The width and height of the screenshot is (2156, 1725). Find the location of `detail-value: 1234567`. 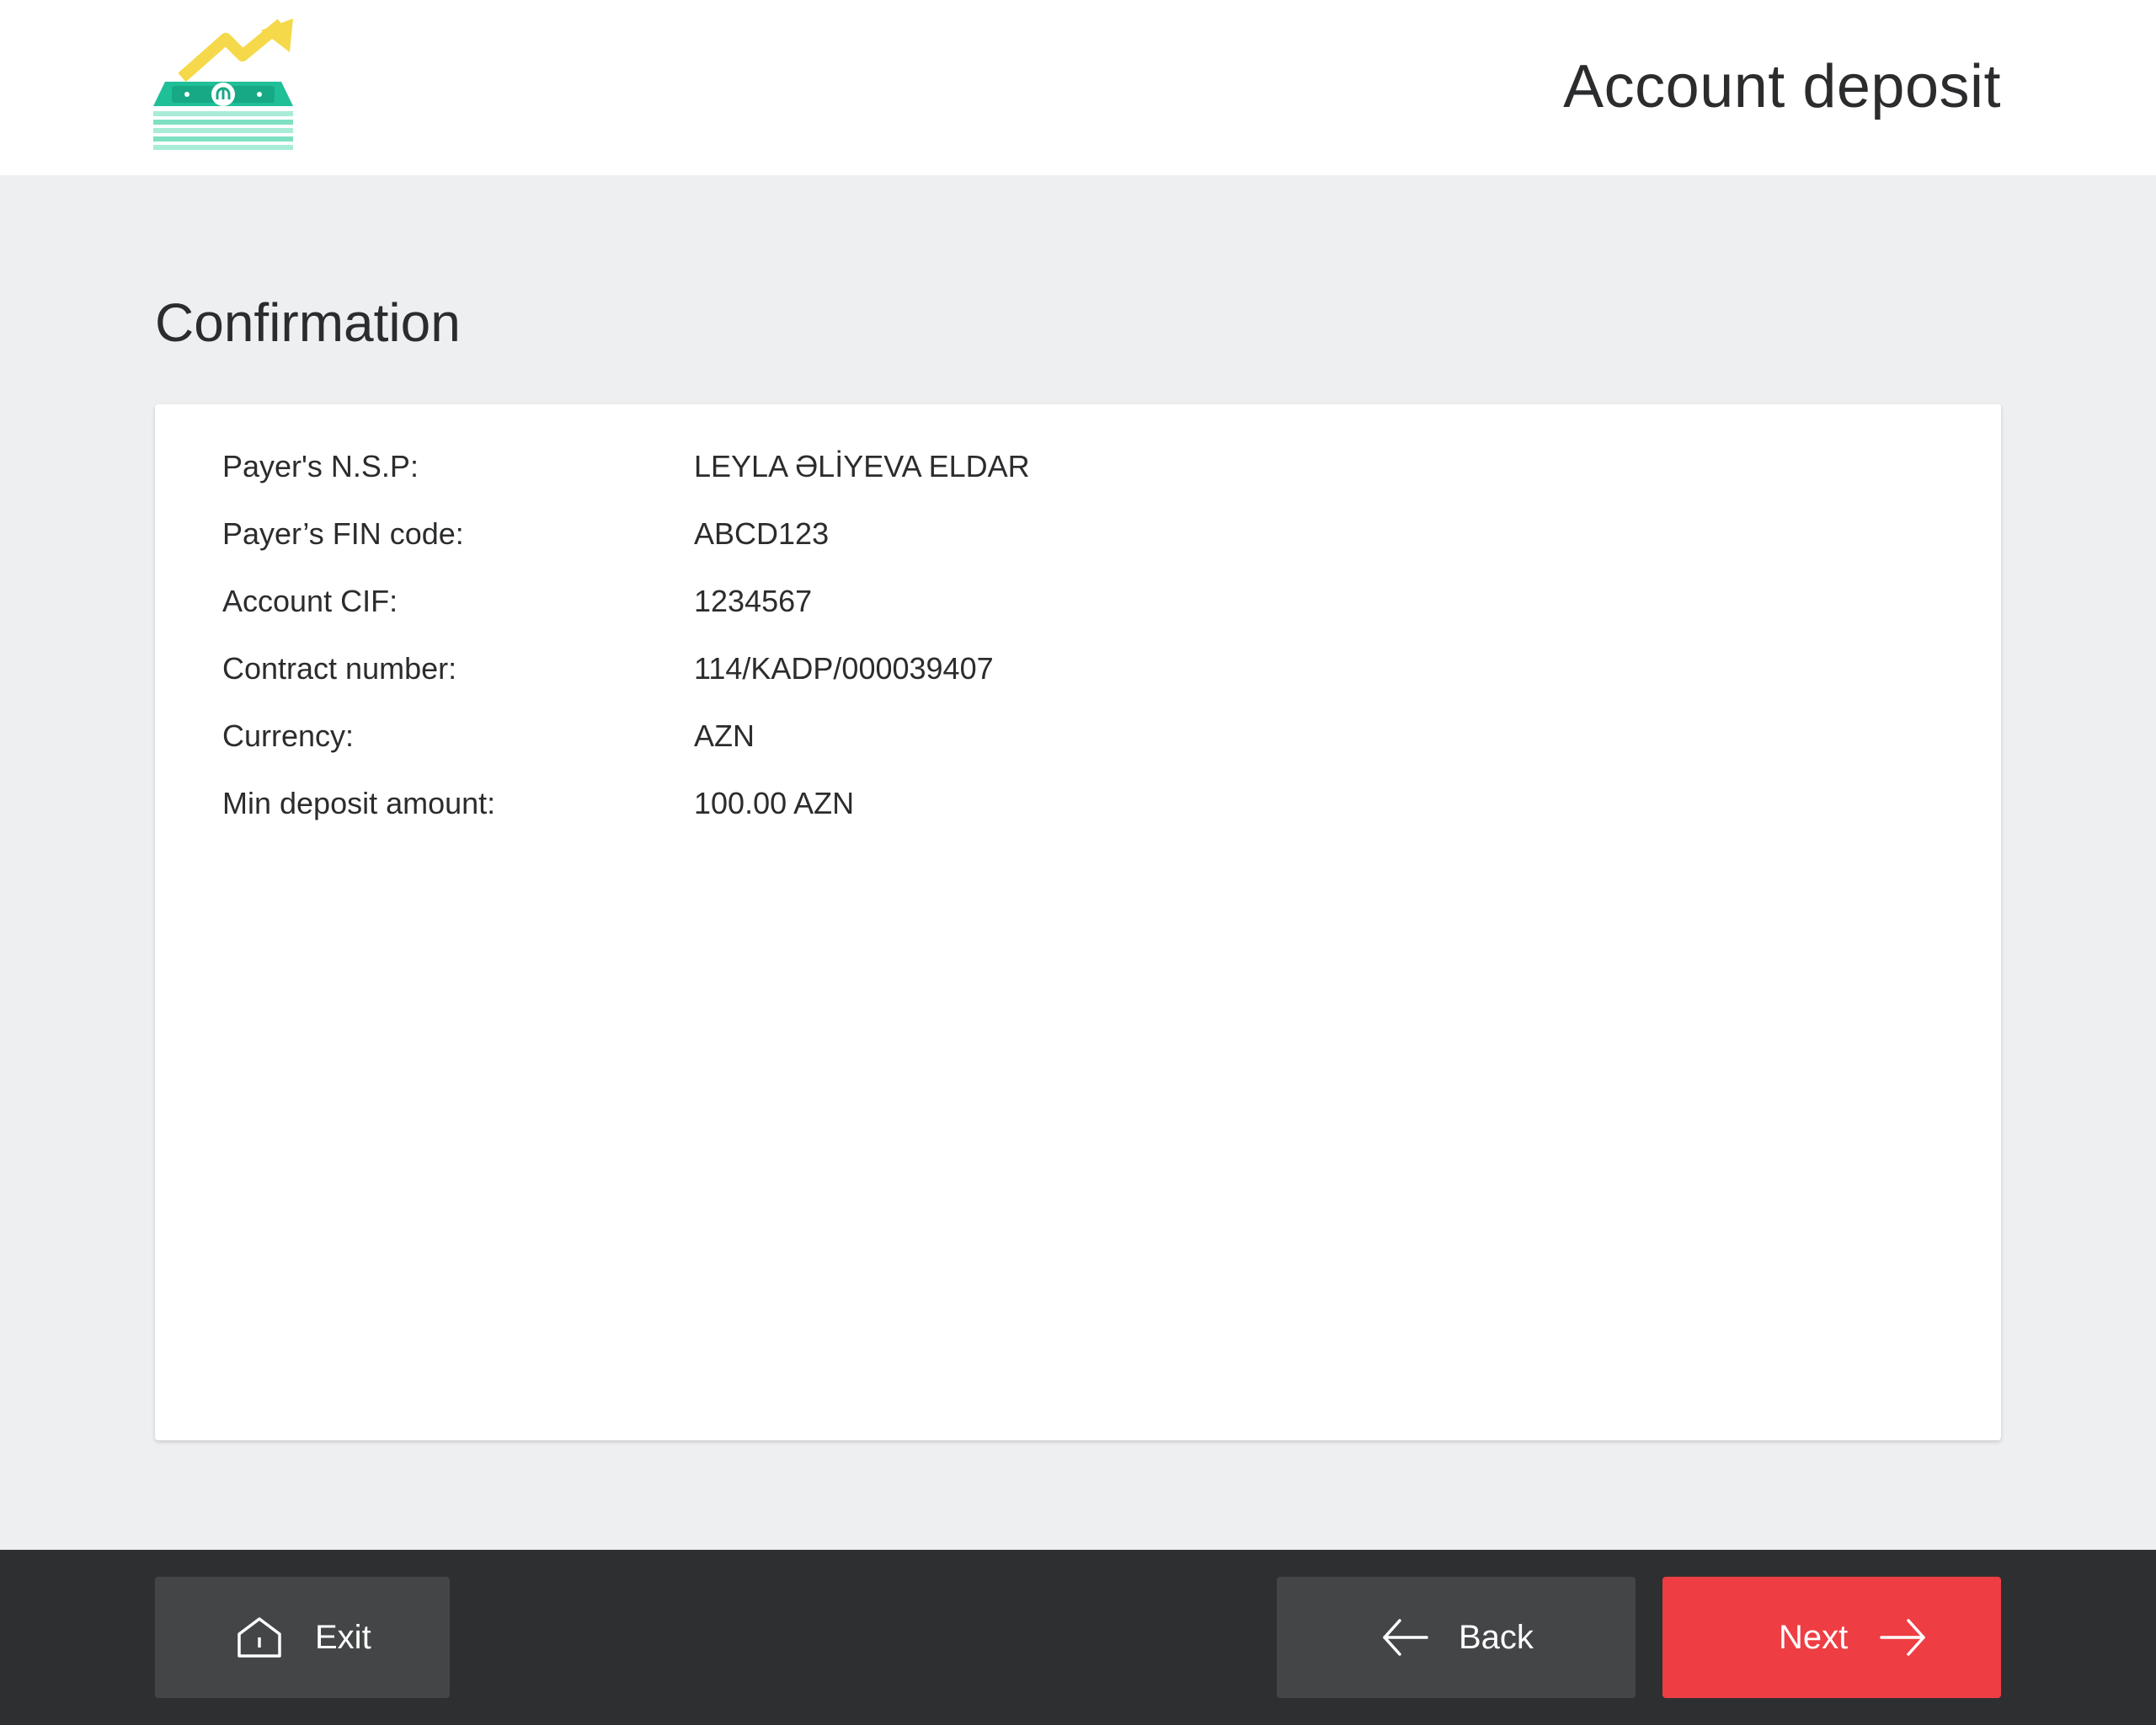

detail-value: 1234567 is located at coordinates (753, 601).